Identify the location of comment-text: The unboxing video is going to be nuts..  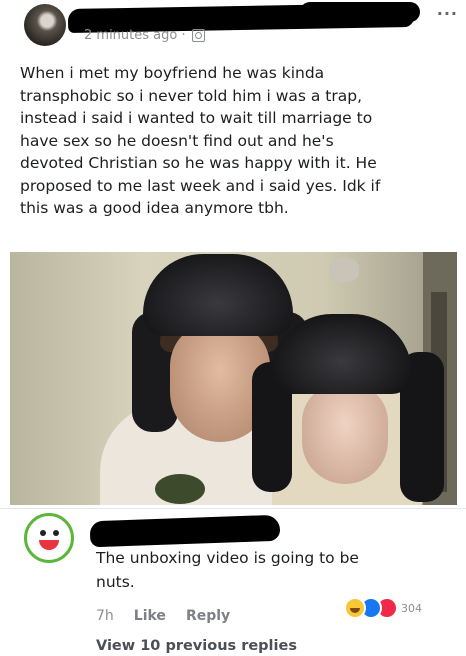
(227, 570).